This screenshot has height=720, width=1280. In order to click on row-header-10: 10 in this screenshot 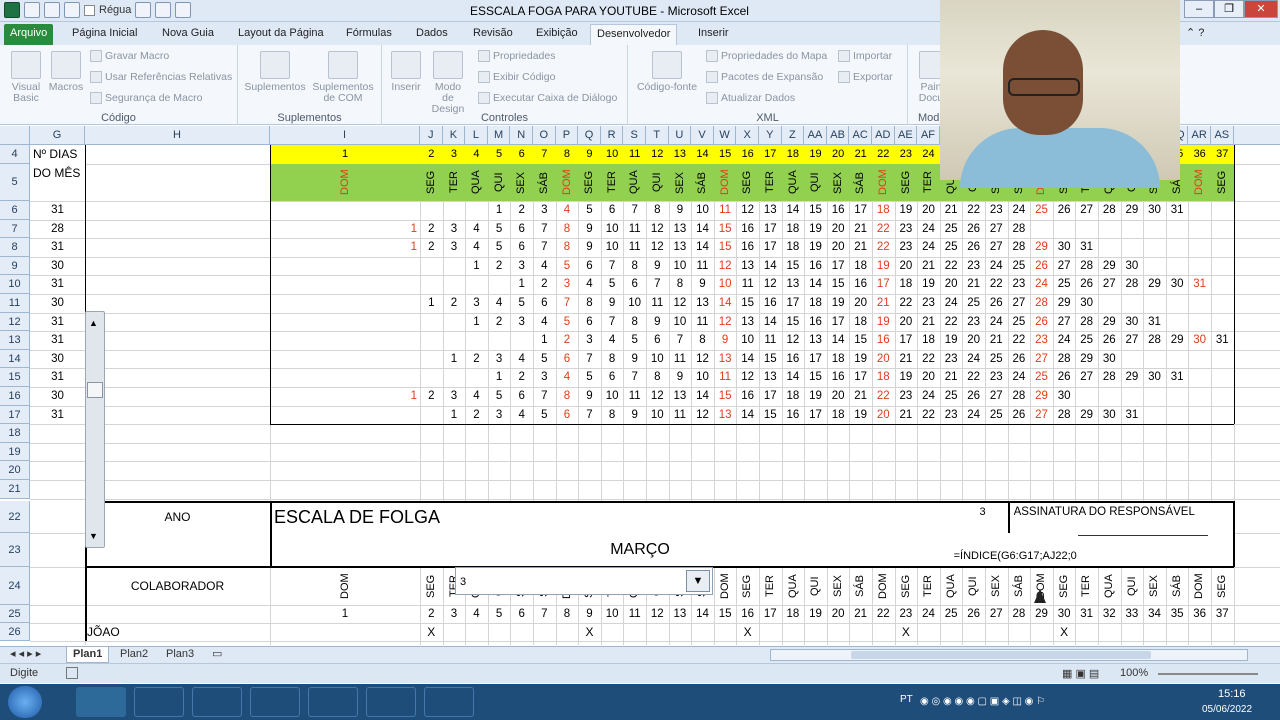, I will do `click(15, 284)`.